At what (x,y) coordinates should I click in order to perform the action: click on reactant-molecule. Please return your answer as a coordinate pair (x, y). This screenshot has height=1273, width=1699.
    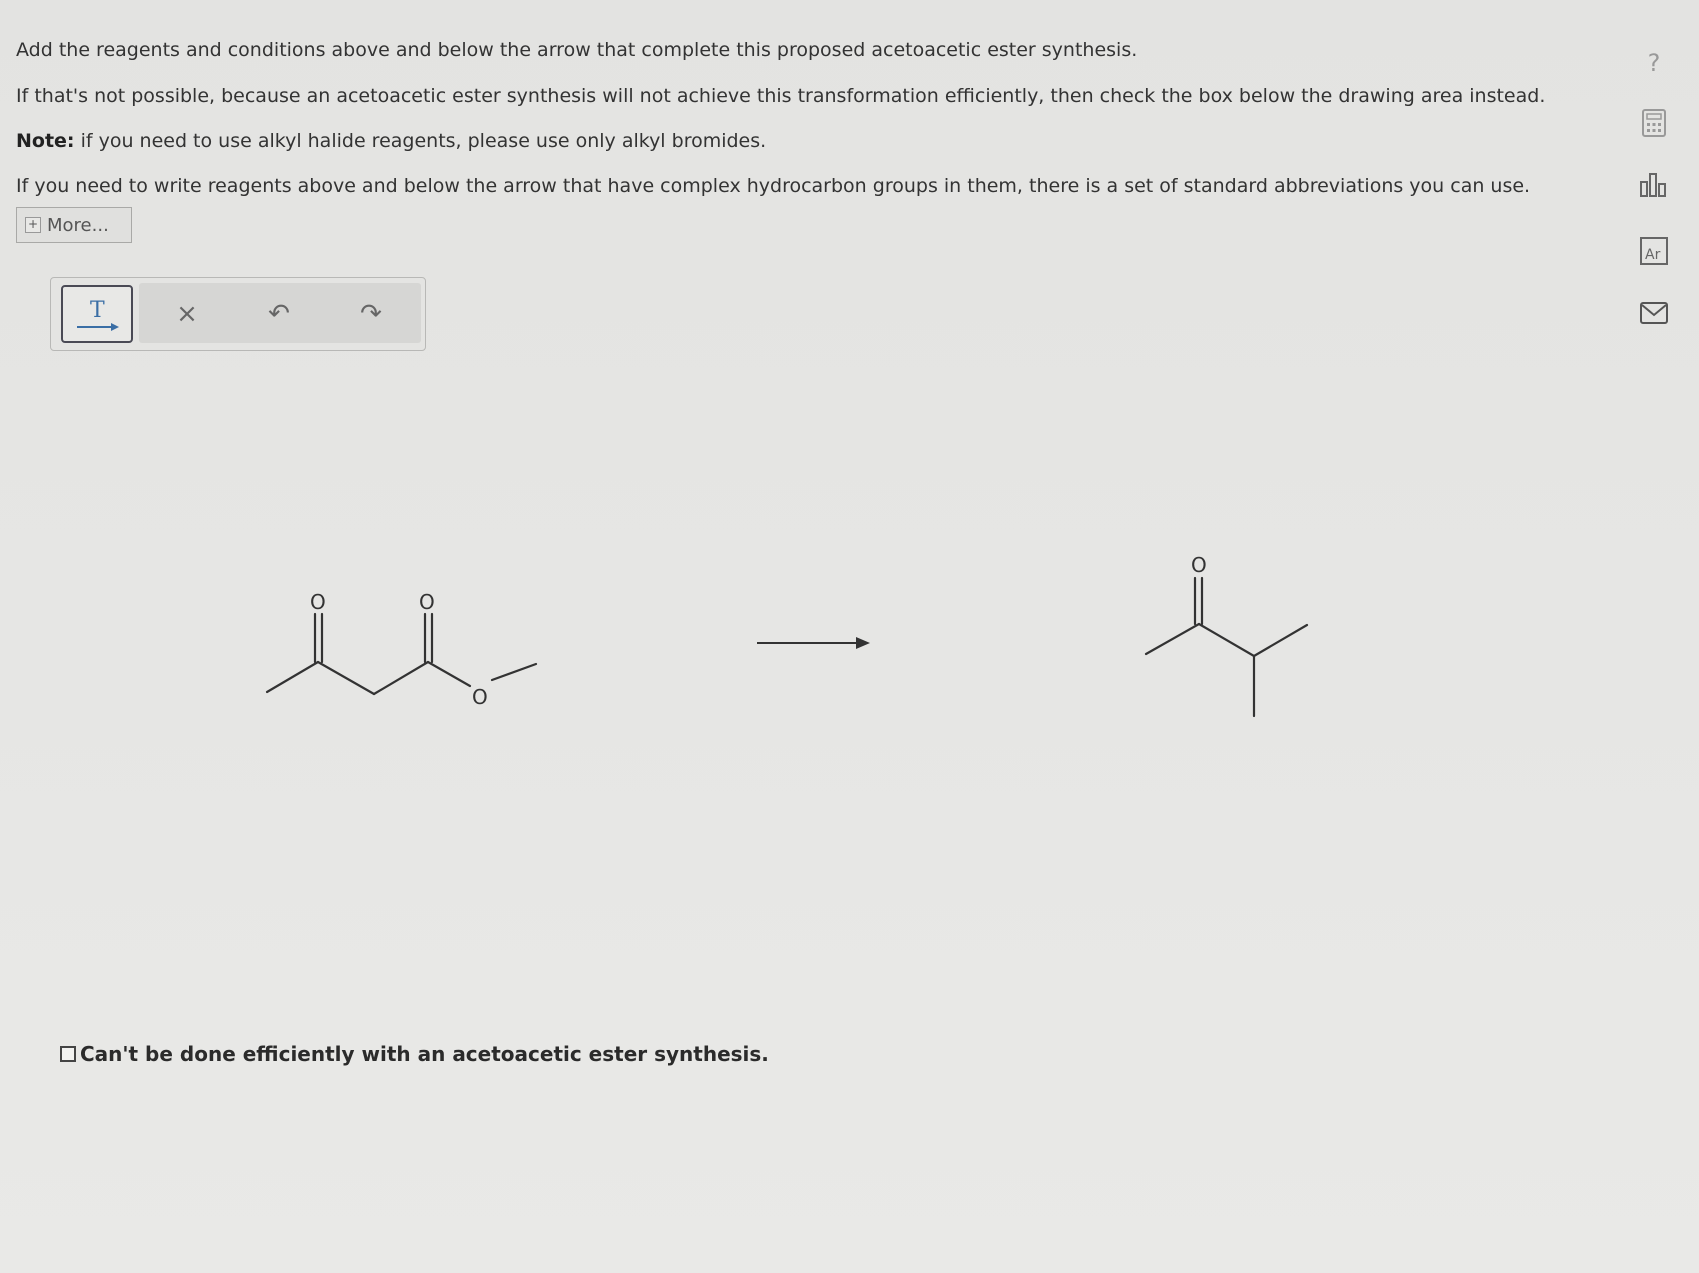
    Looking at the image, I should click on (401, 654).